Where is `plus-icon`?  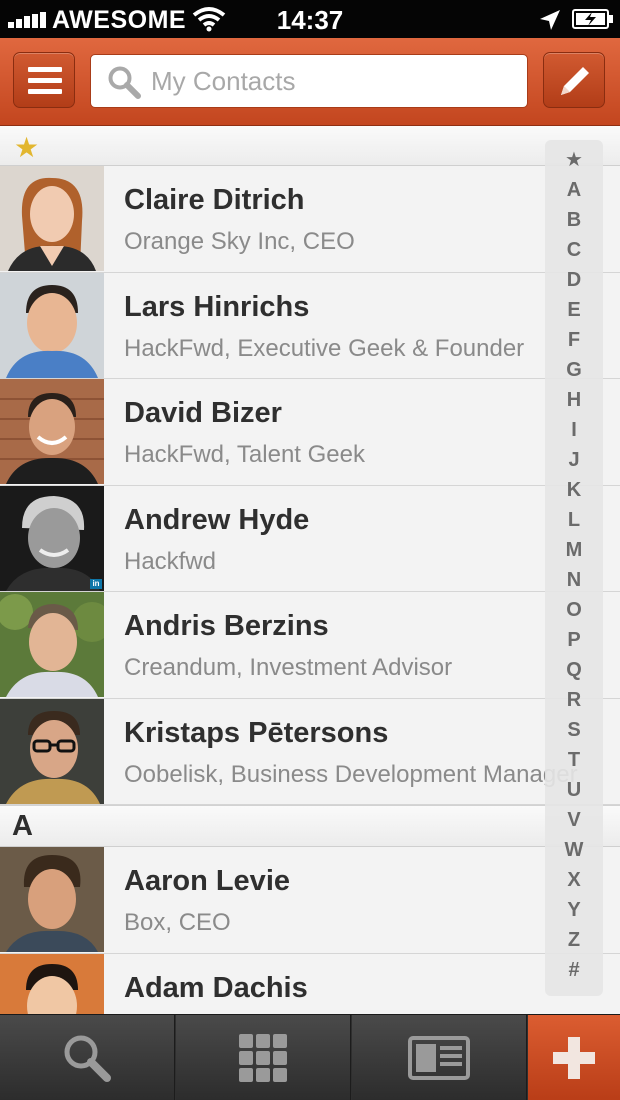
plus-icon is located at coordinates (574, 1058).